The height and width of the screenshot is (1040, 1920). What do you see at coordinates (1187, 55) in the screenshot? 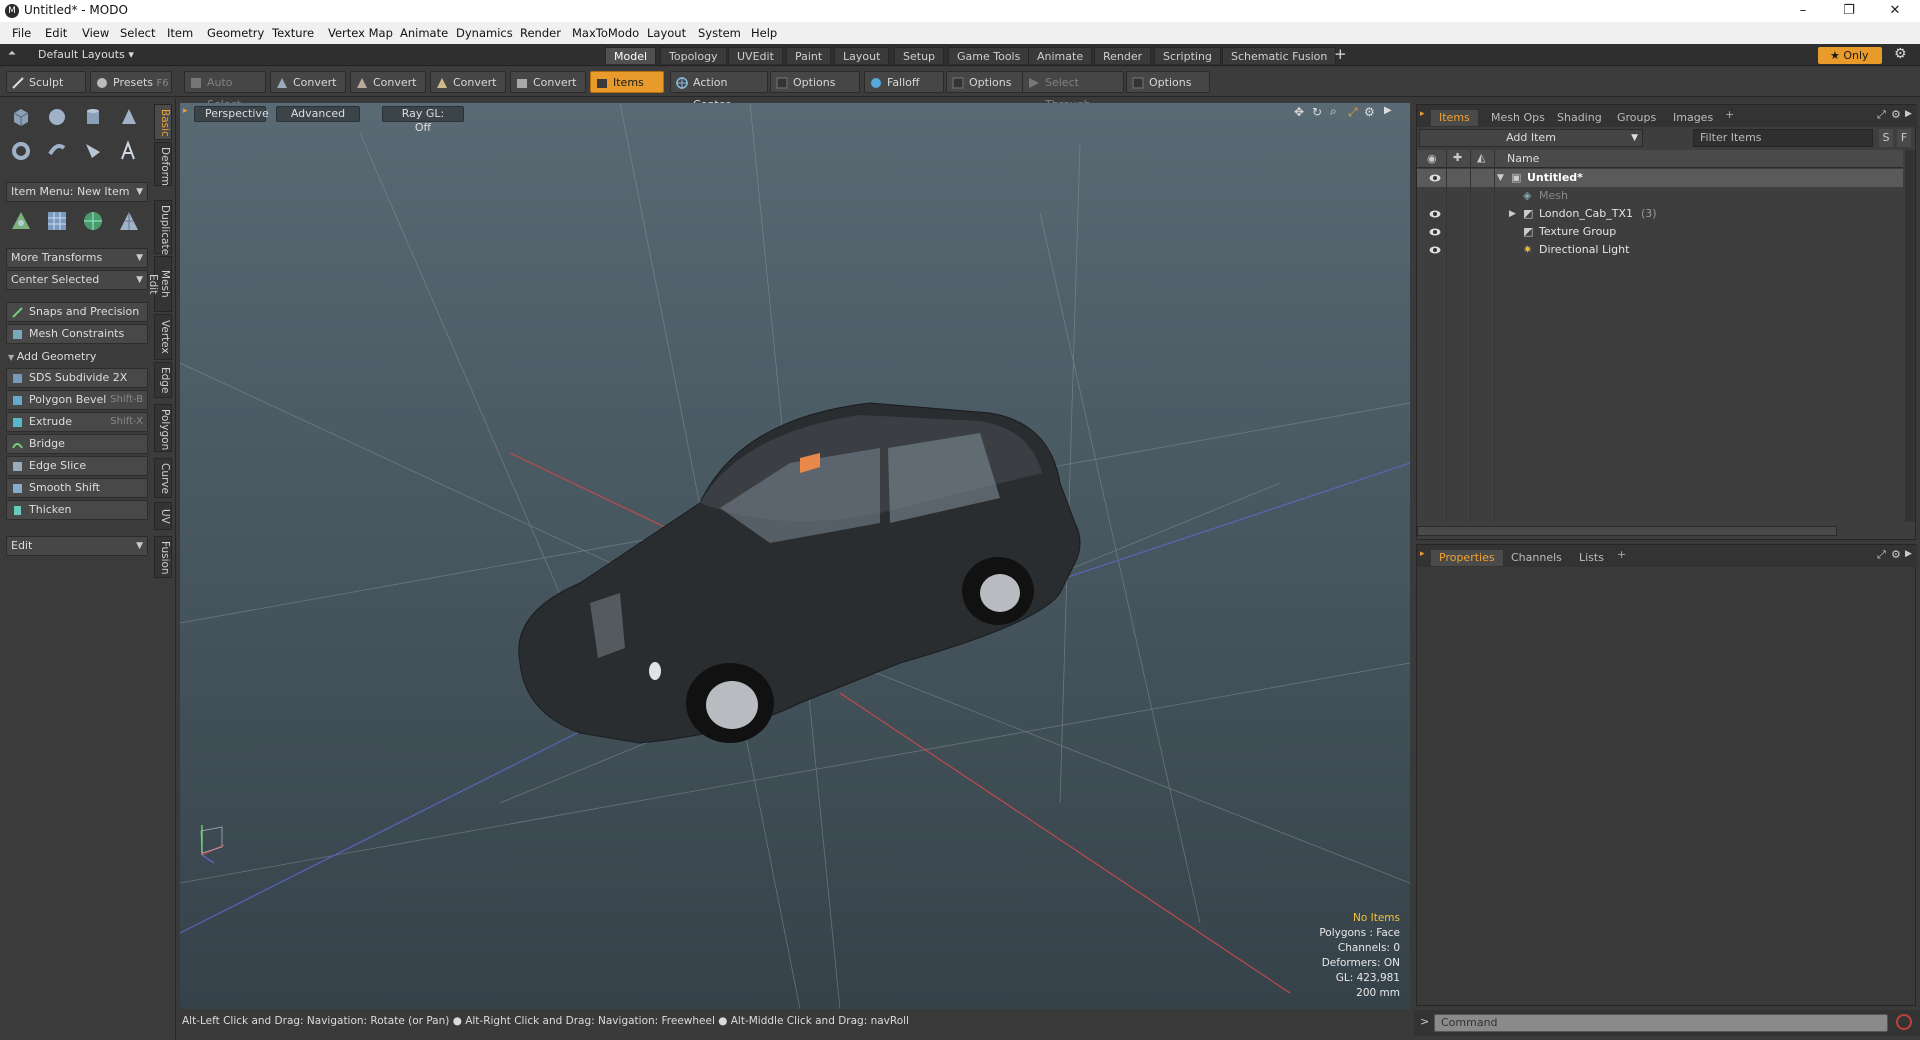
I see `tab-scripting: Scripting` at bounding box center [1187, 55].